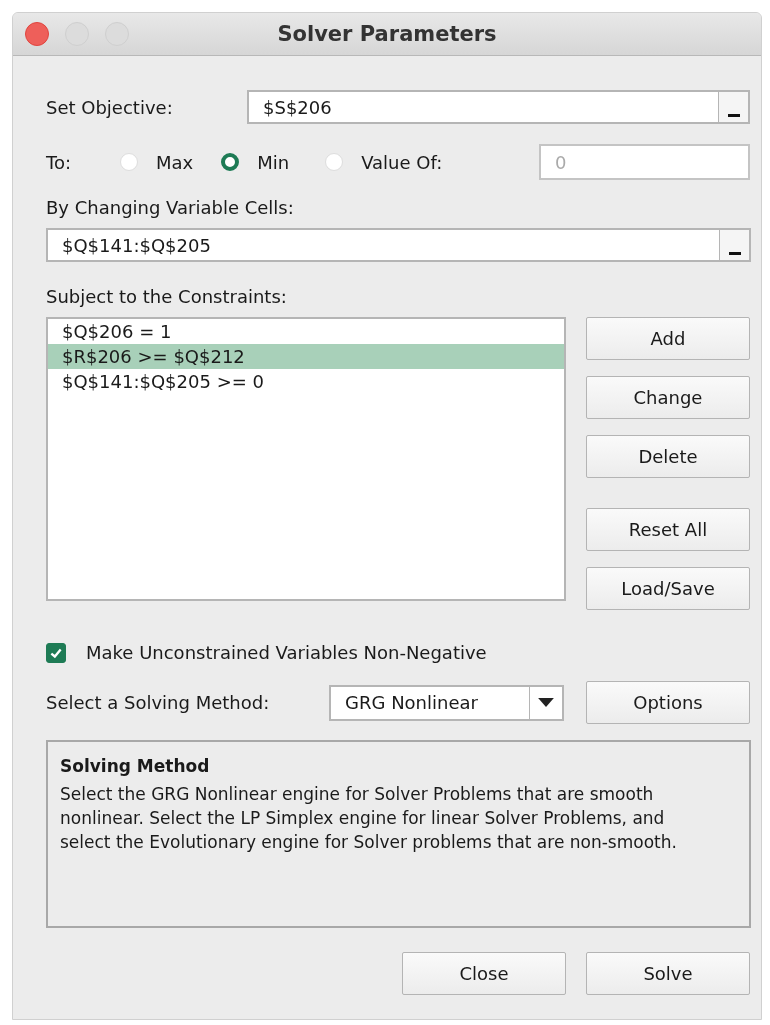 This screenshot has width=770, height=1025. I want to click on dialog-button: Close, so click(484, 973).